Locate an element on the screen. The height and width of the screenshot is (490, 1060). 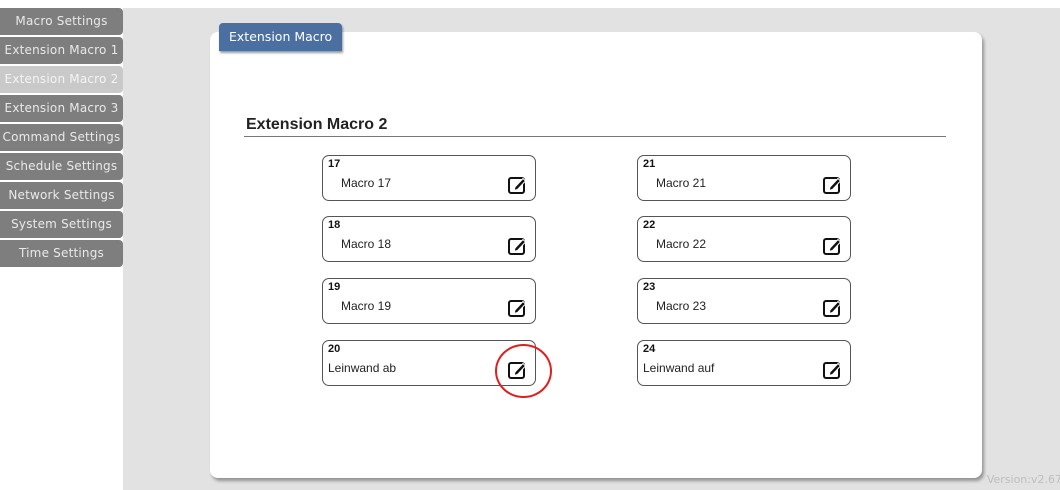
macro-card-19: 19 Macro 19 is located at coordinates (429, 301).